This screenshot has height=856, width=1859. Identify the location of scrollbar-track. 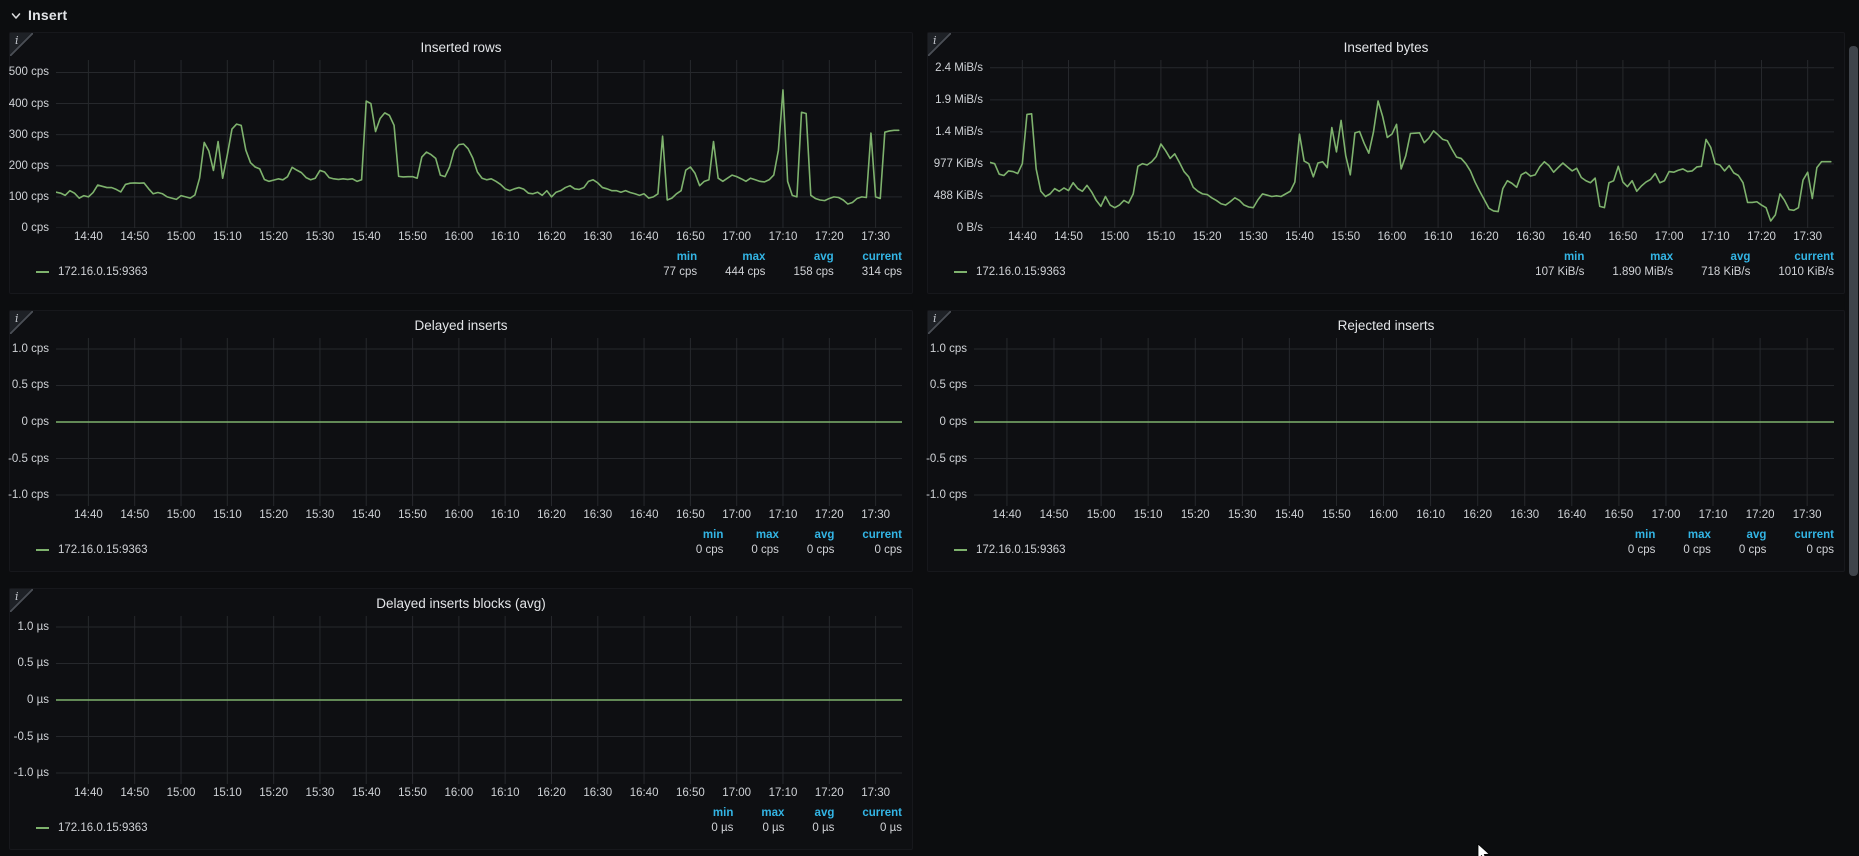
(1853, 428).